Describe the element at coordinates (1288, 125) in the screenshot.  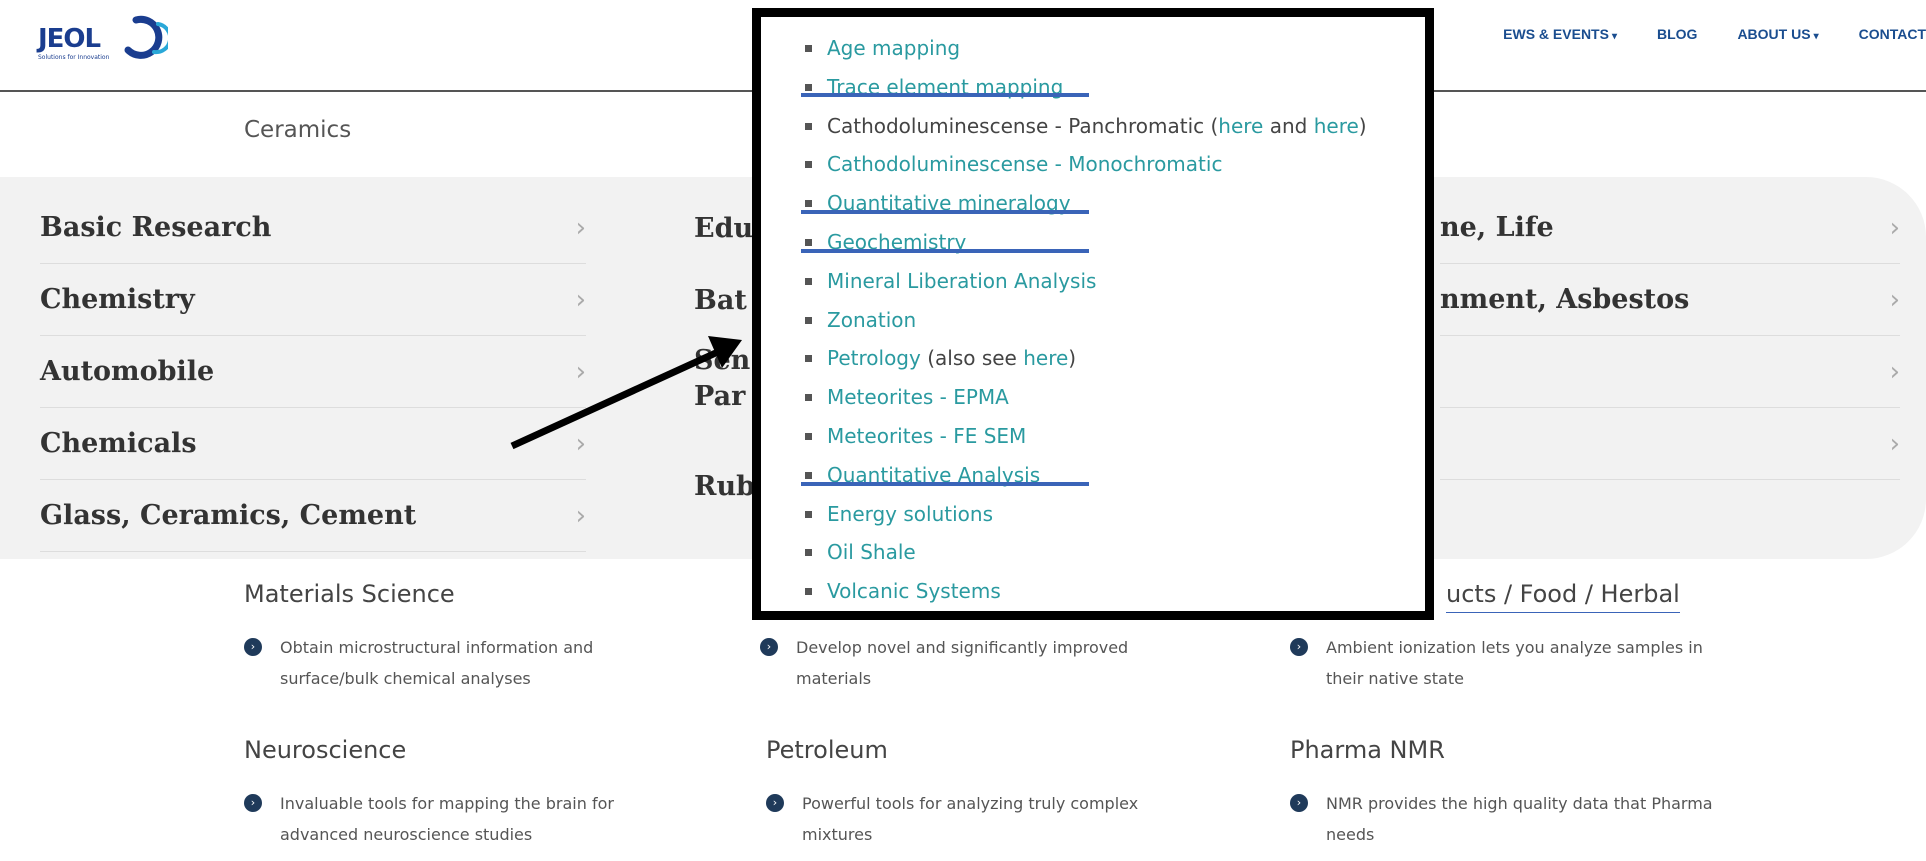
I see `application-text: and` at that location.